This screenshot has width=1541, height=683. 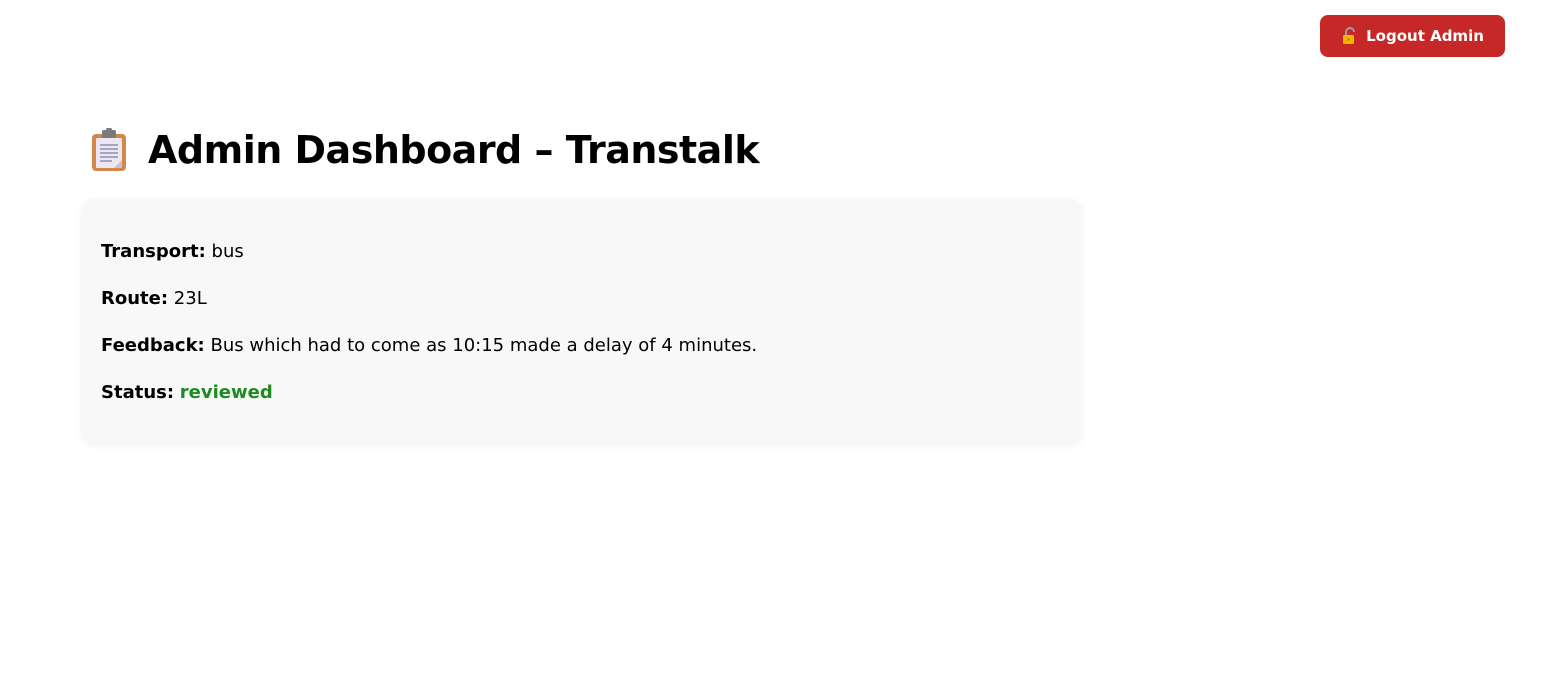 What do you see at coordinates (454, 150) in the screenshot?
I see `page-title-text: Admin Dashboard – Transtalk` at bounding box center [454, 150].